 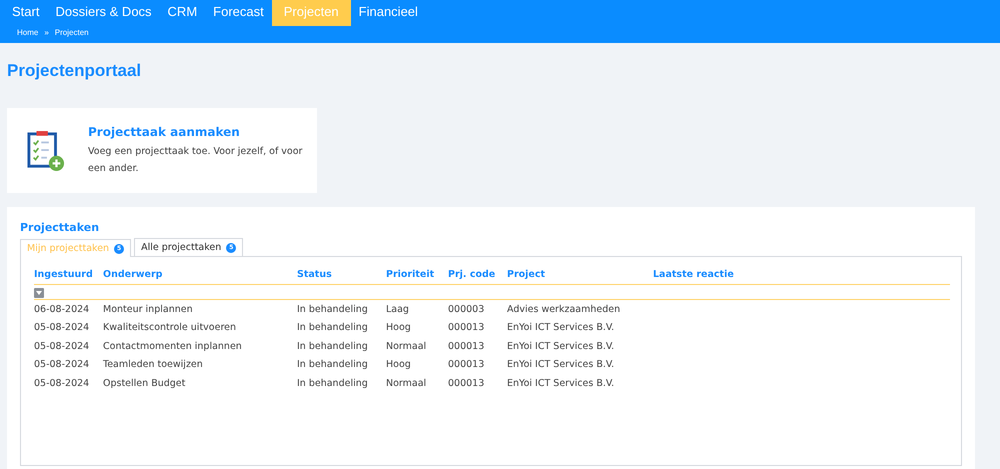 What do you see at coordinates (200, 276) in the screenshot?
I see `column-header: Onderwerp` at bounding box center [200, 276].